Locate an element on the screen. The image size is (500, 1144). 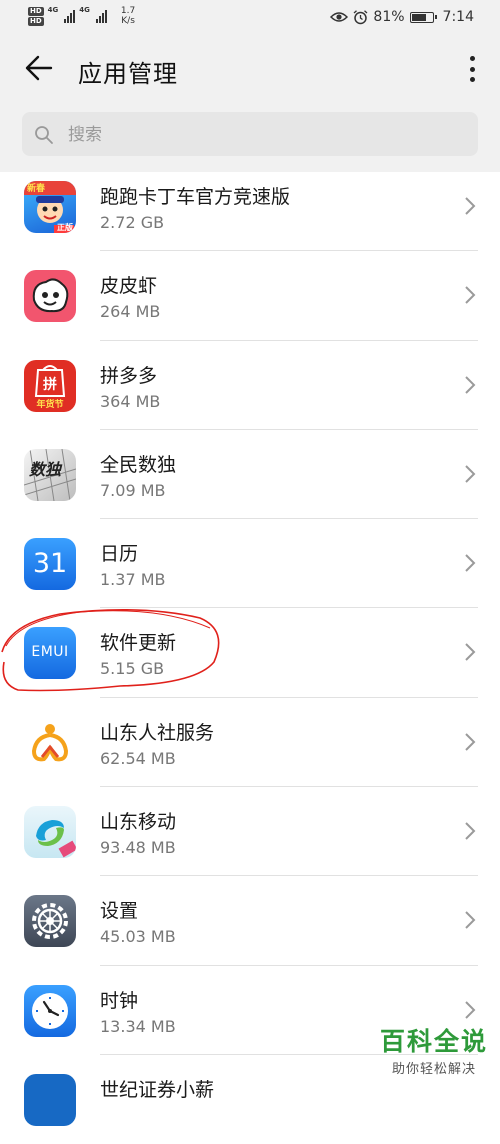
battery-percent: 81% is located at coordinates (389, 17).